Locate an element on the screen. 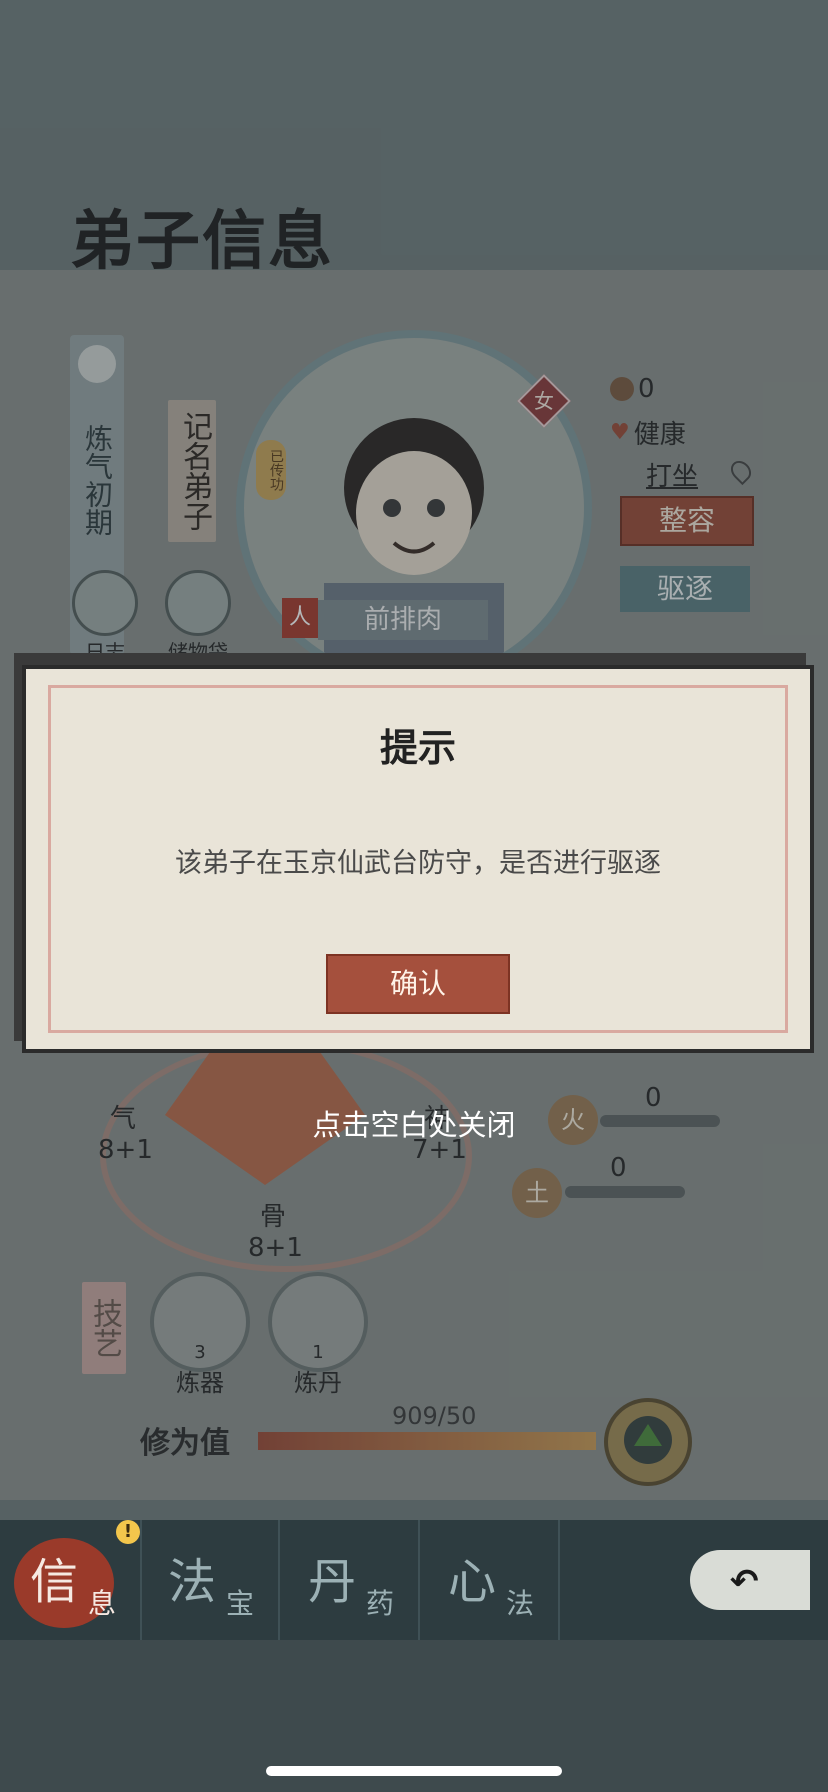 The height and width of the screenshot is (1792, 828). skill-alchemy: 1 炼丹 is located at coordinates (318, 1335).